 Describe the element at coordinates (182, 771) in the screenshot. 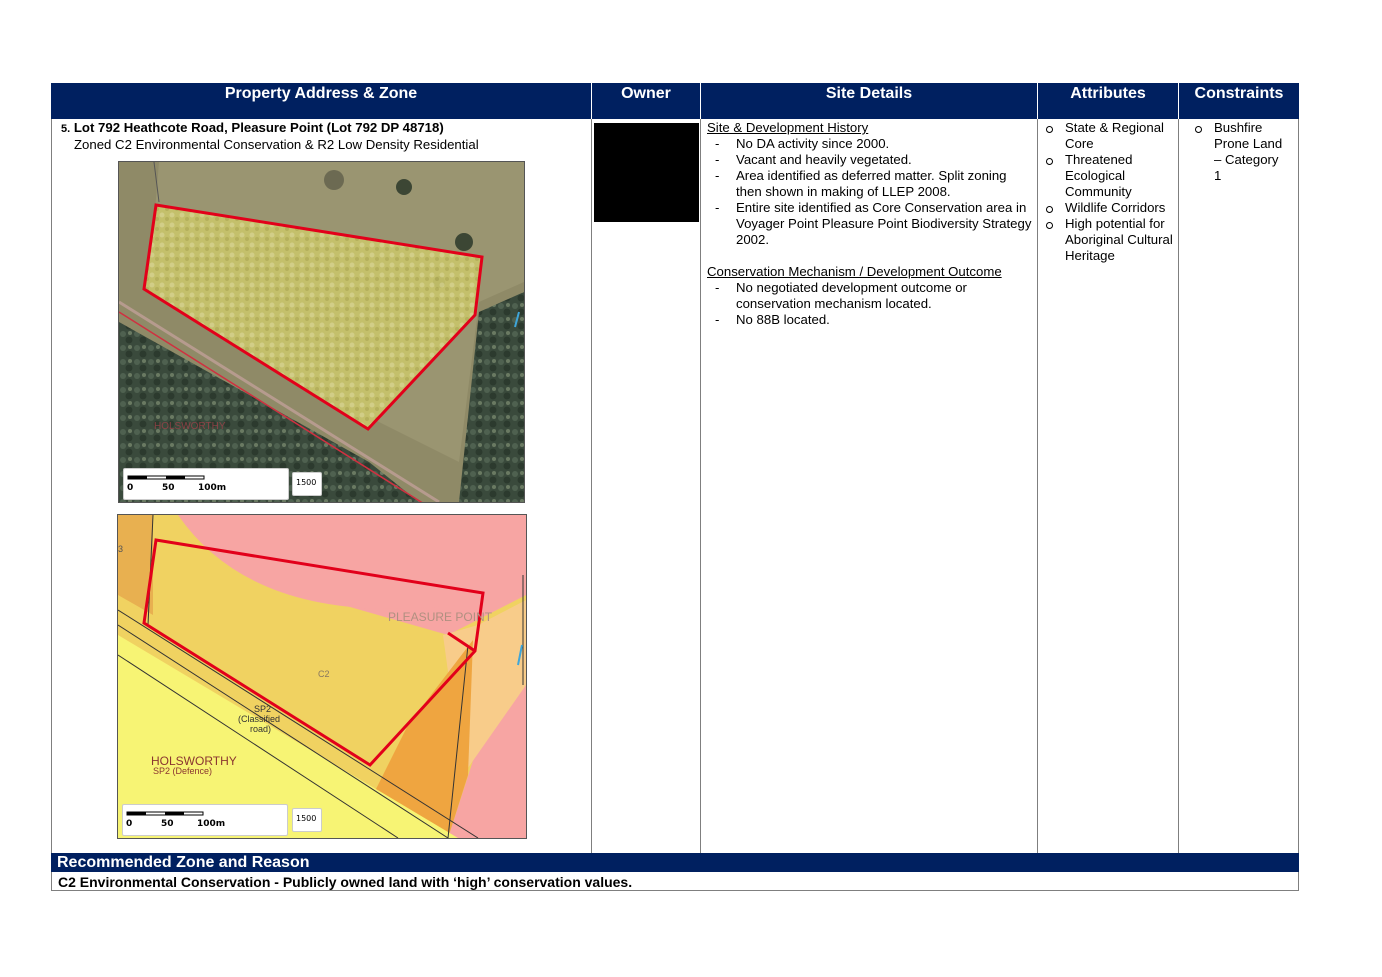

I see `zoning-suburb2-sub: SP2 (Defence)` at that location.